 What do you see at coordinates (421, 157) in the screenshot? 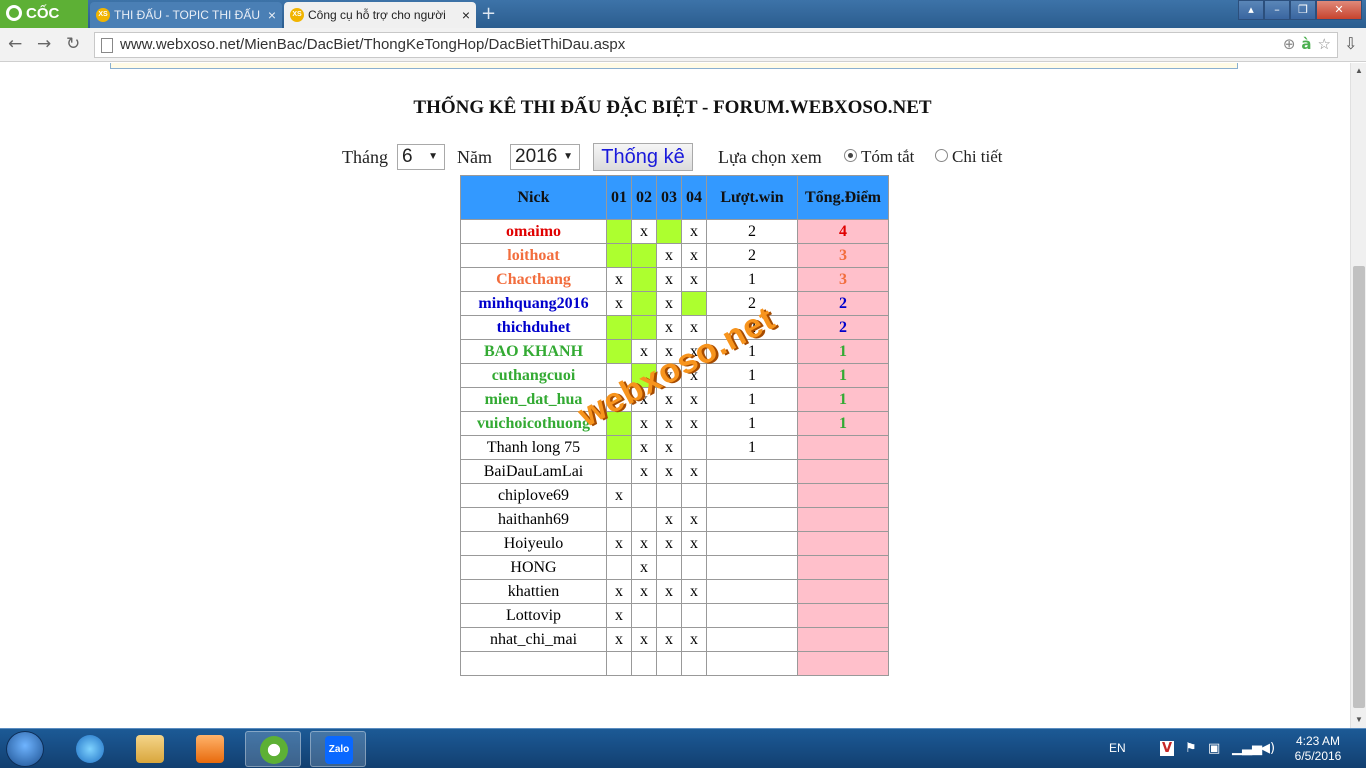
I see `month-select: 6 ▼` at bounding box center [421, 157].